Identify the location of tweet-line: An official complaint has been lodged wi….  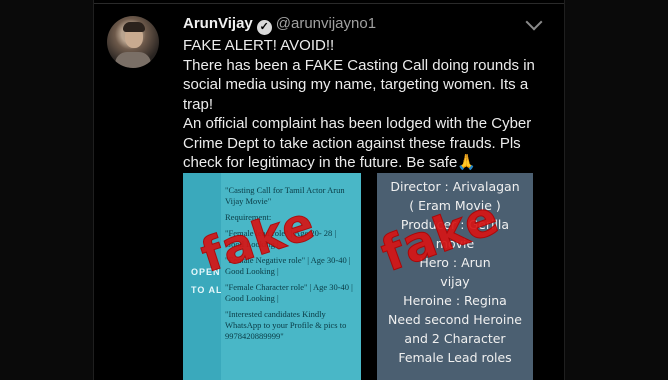
(357, 143).